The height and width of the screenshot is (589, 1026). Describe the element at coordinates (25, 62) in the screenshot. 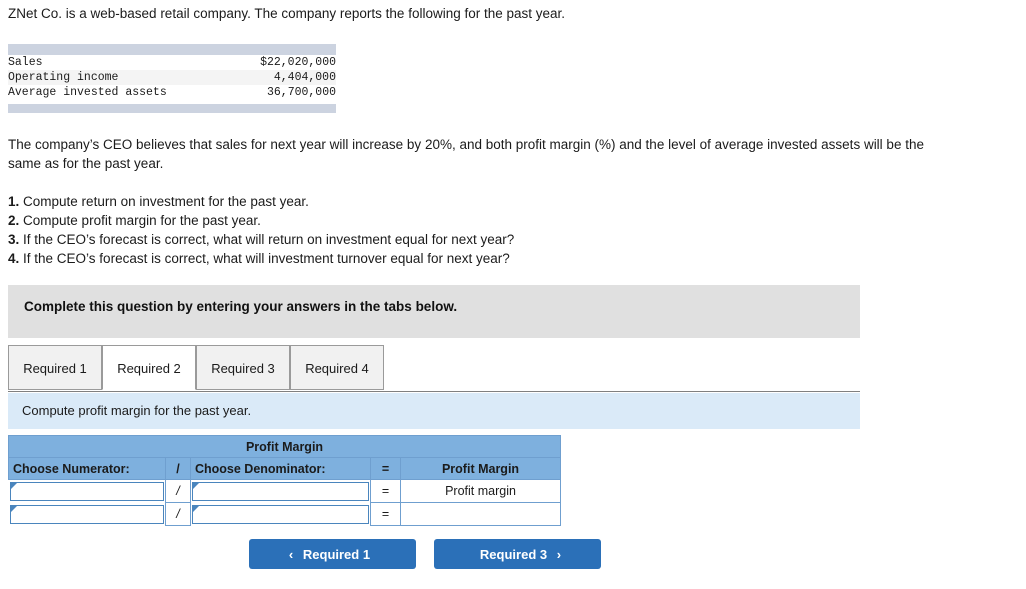

I see `facts-label: Sales` at that location.